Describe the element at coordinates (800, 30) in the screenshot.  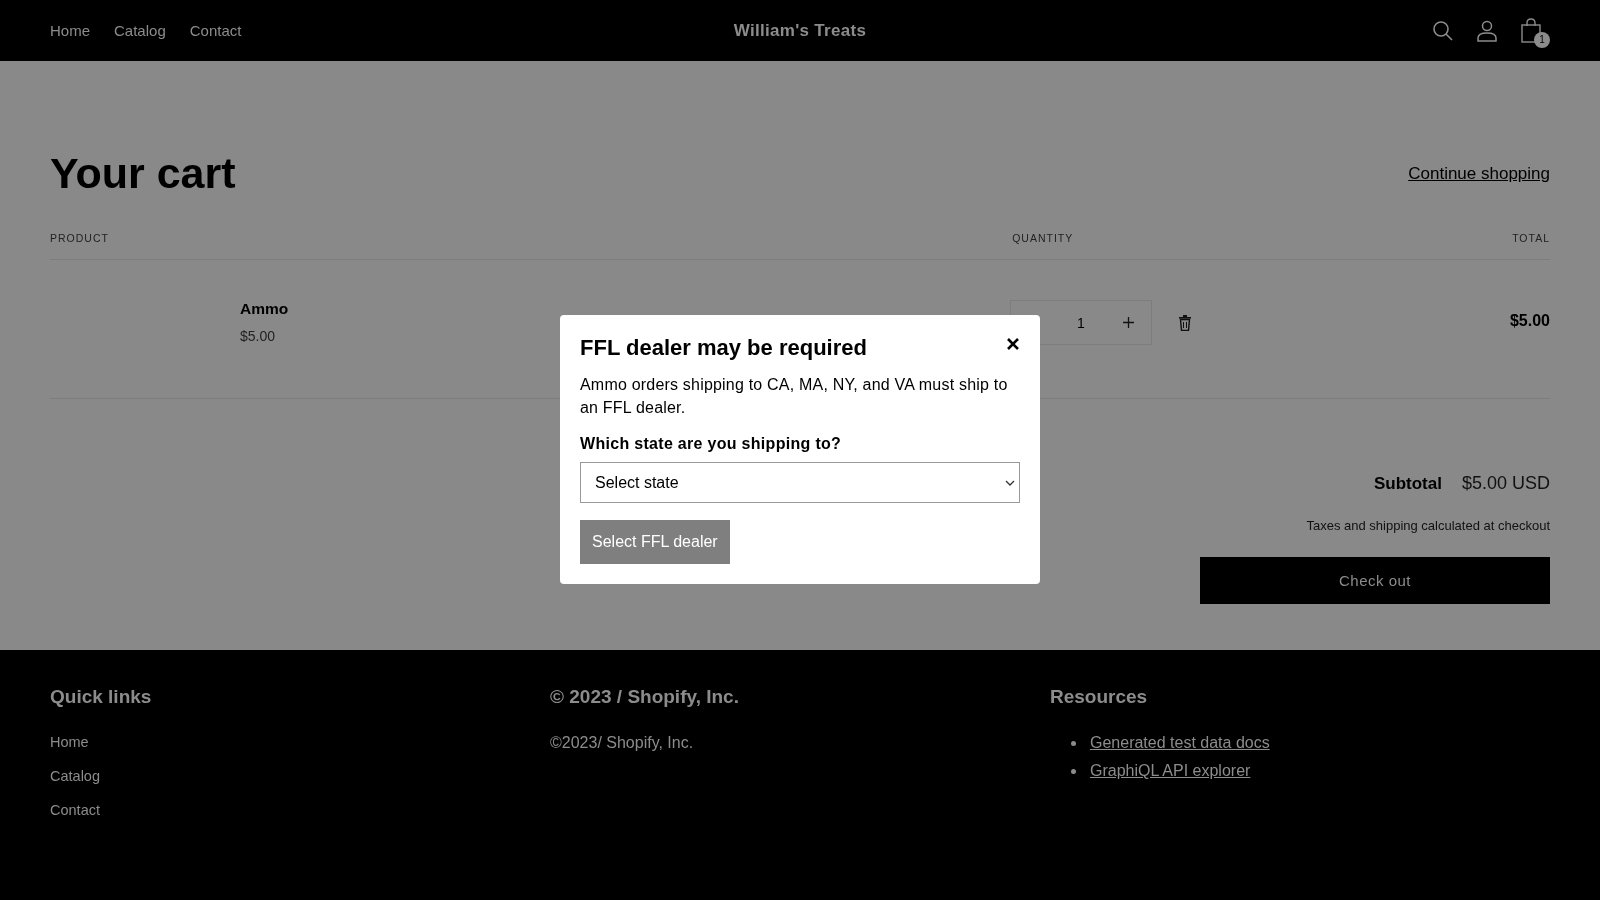
I see `store-name: William's Treats` at that location.